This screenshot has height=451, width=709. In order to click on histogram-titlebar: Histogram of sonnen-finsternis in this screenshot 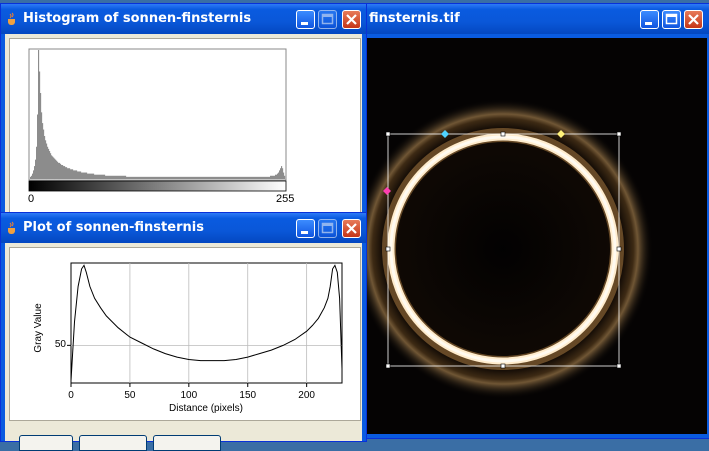, I will do `click(183, 19)`.